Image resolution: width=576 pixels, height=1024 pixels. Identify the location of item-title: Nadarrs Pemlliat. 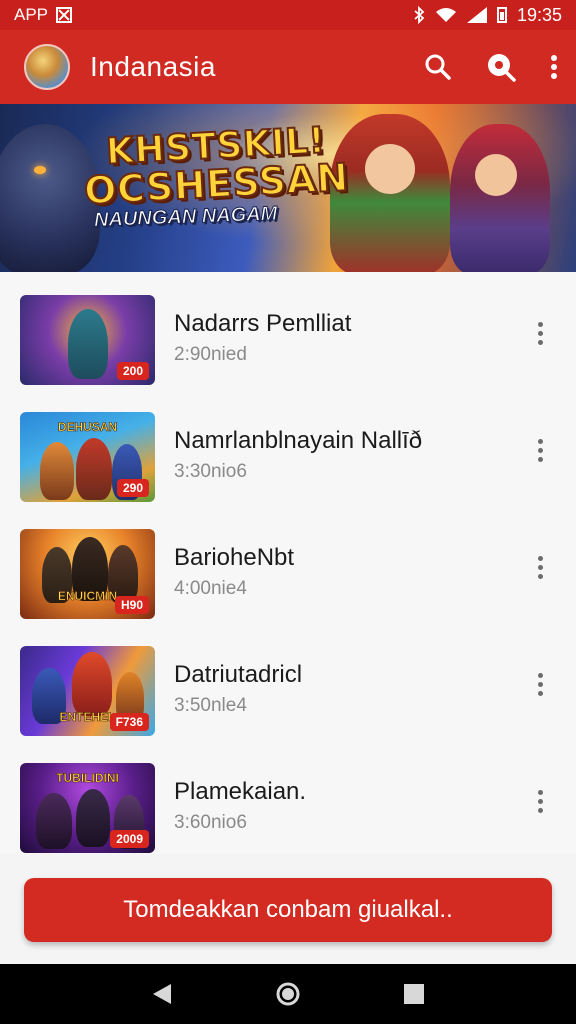
(263, 323).